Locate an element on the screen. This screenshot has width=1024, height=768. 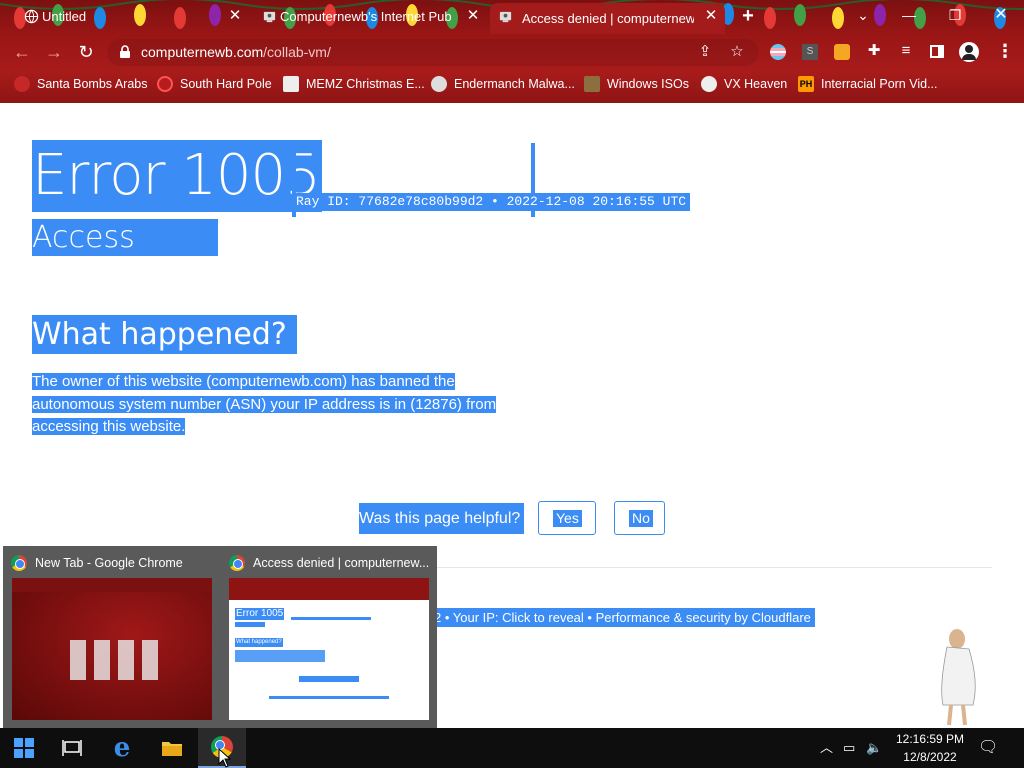
file-explorer-icon is located at coordinates (172, 748).